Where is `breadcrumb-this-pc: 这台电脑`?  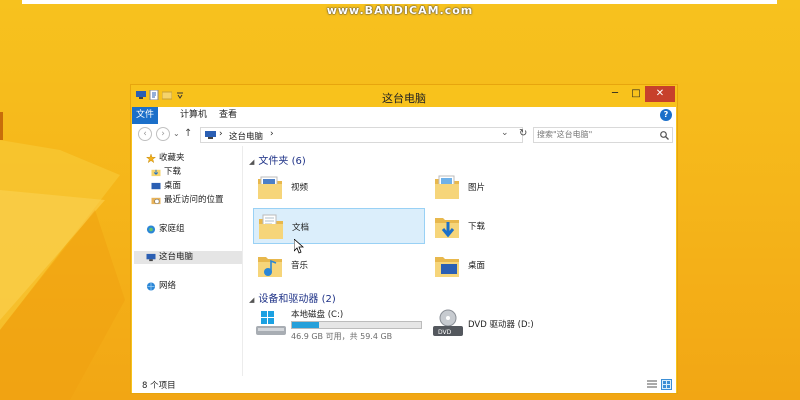
breadcrumb-this-pc: 这台电脑 is located at coordinates (246, 136).